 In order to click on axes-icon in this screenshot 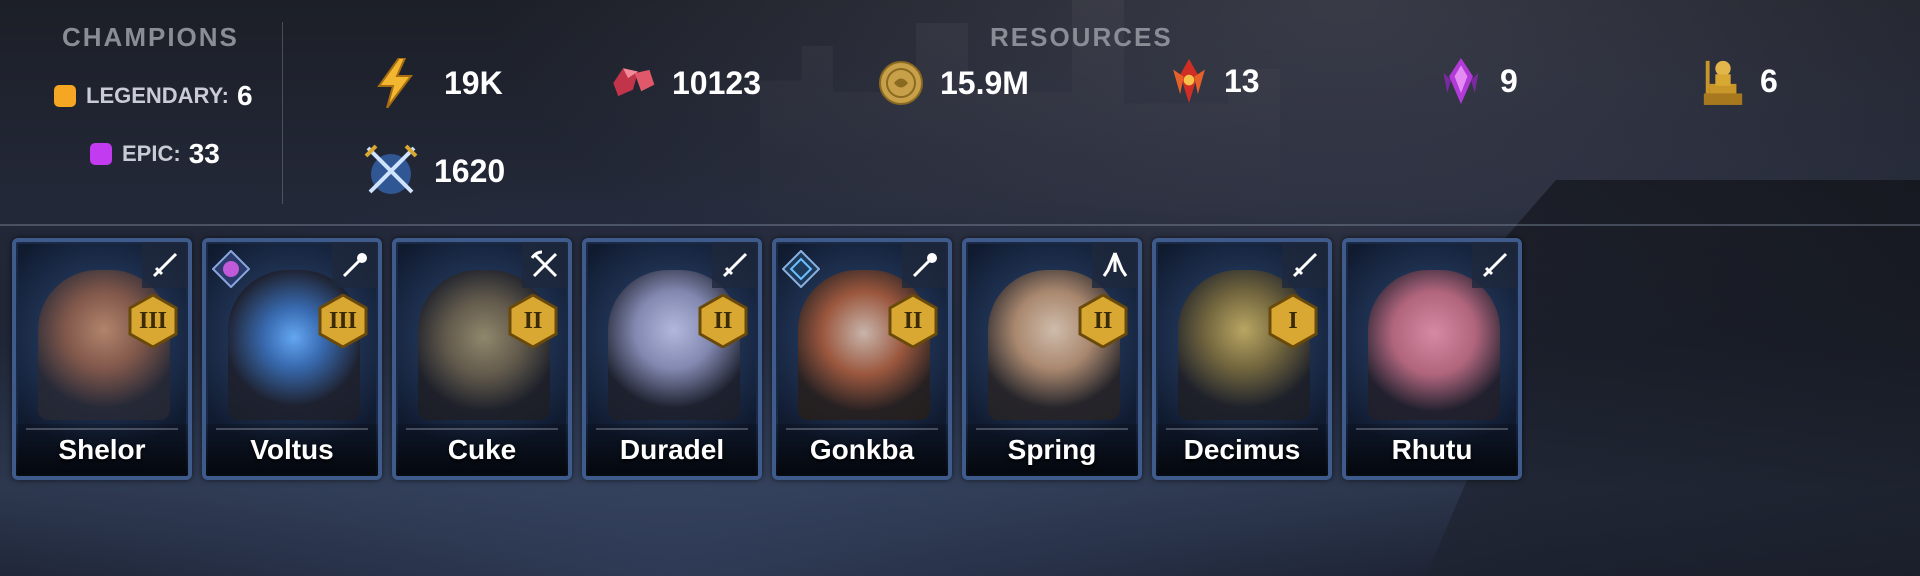, I will do `click(545, 265)`.